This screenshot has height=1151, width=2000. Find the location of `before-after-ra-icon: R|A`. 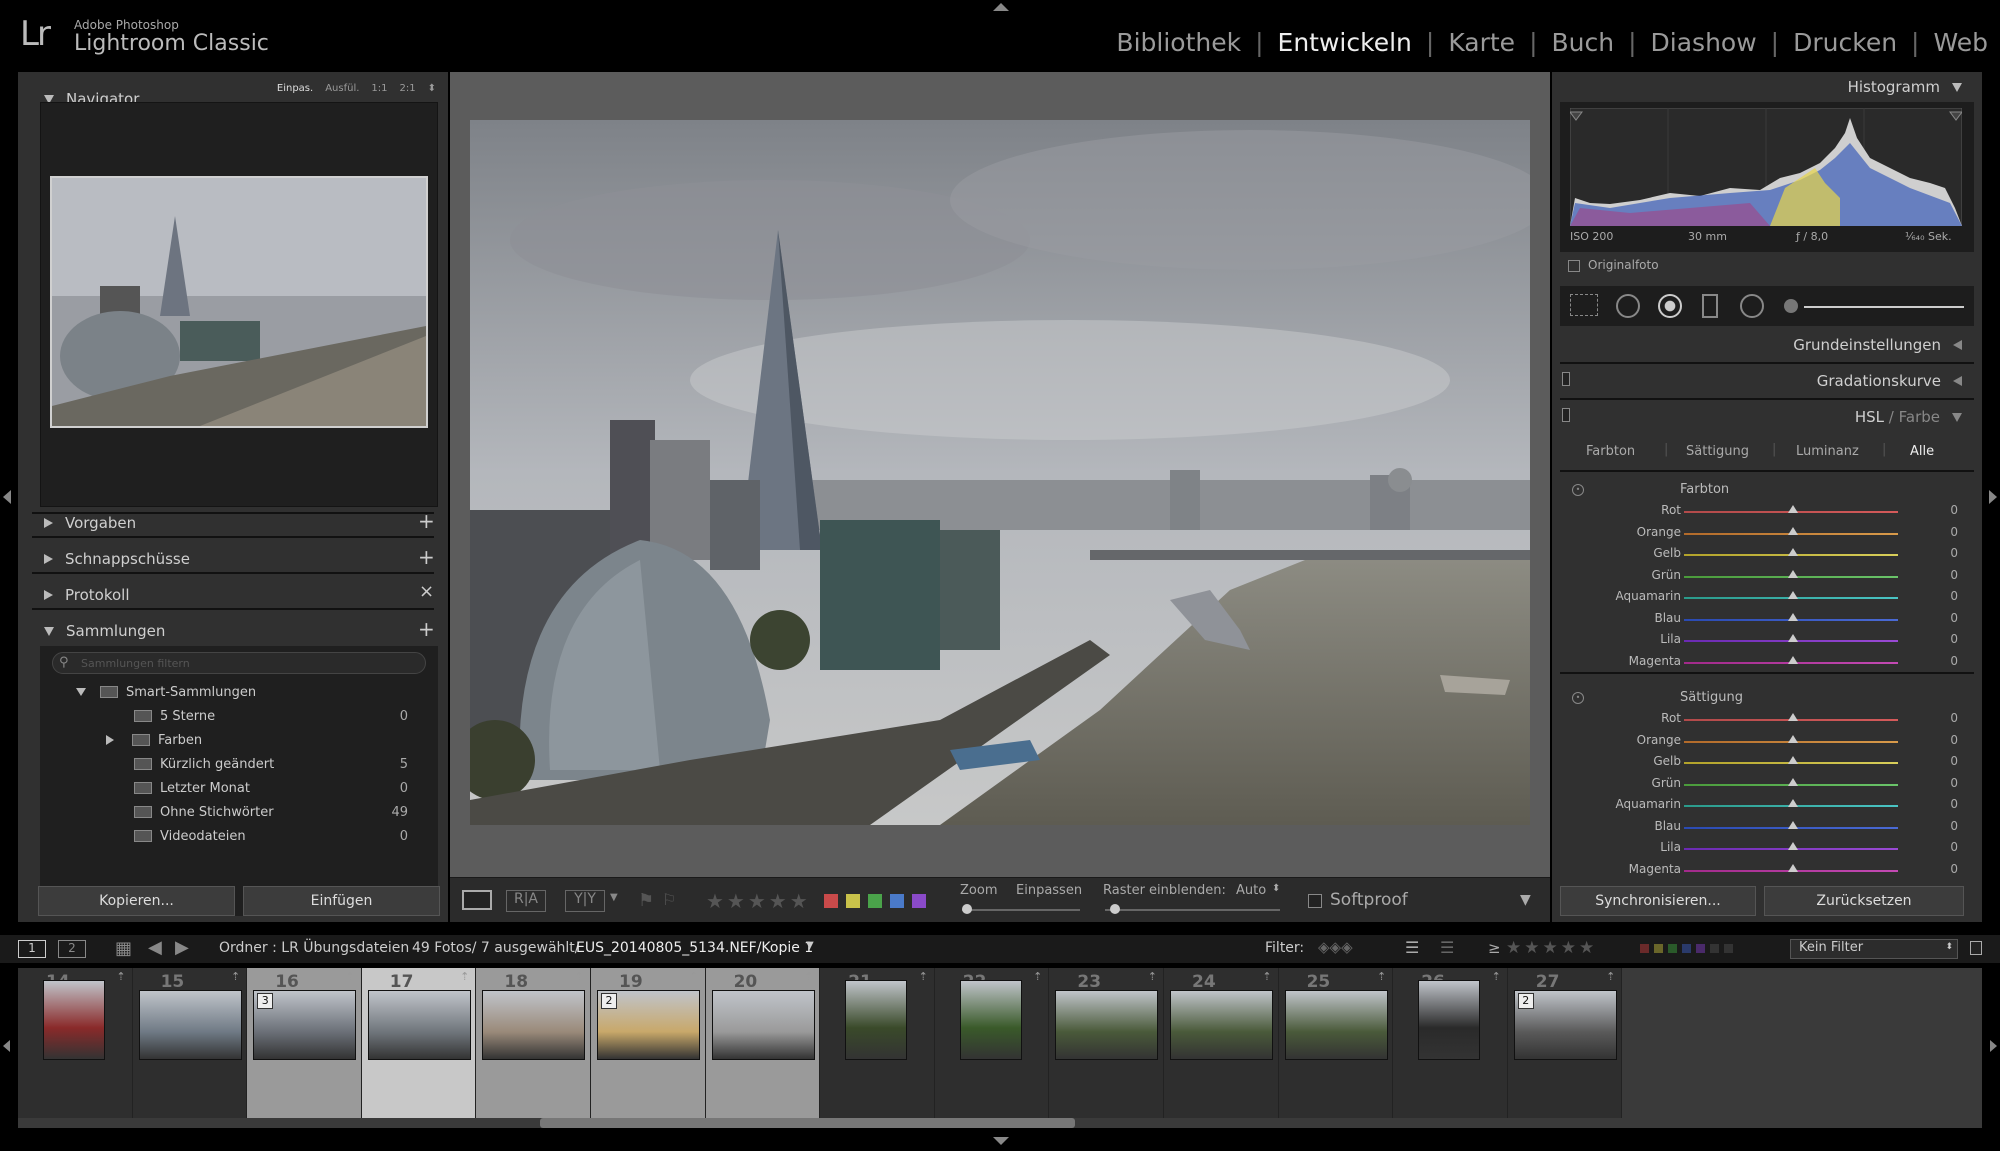

before-after-ra-icon: R|A is located at coordinates (526, 901).